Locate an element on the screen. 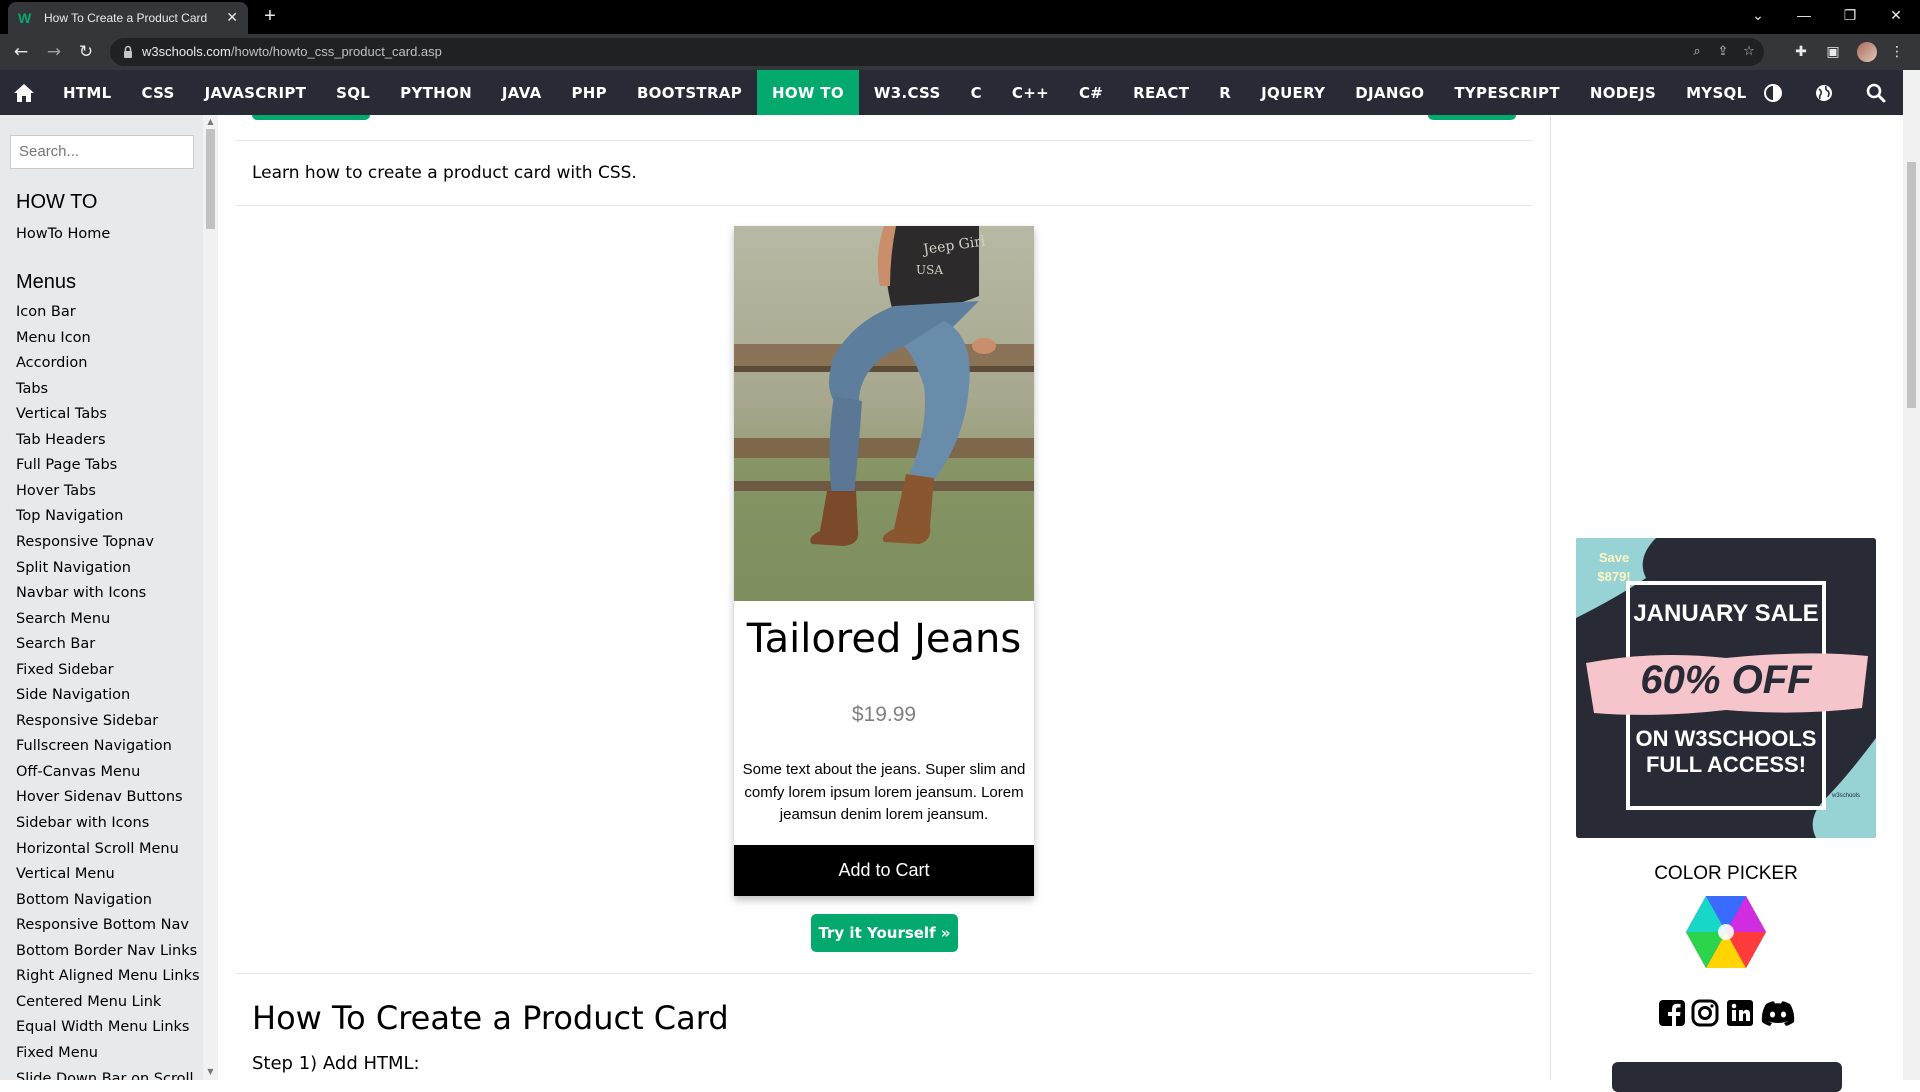 This screenshot has height=1092, width=1920. side-panel-icon: ▣ is located at coordinates (1833, 52).